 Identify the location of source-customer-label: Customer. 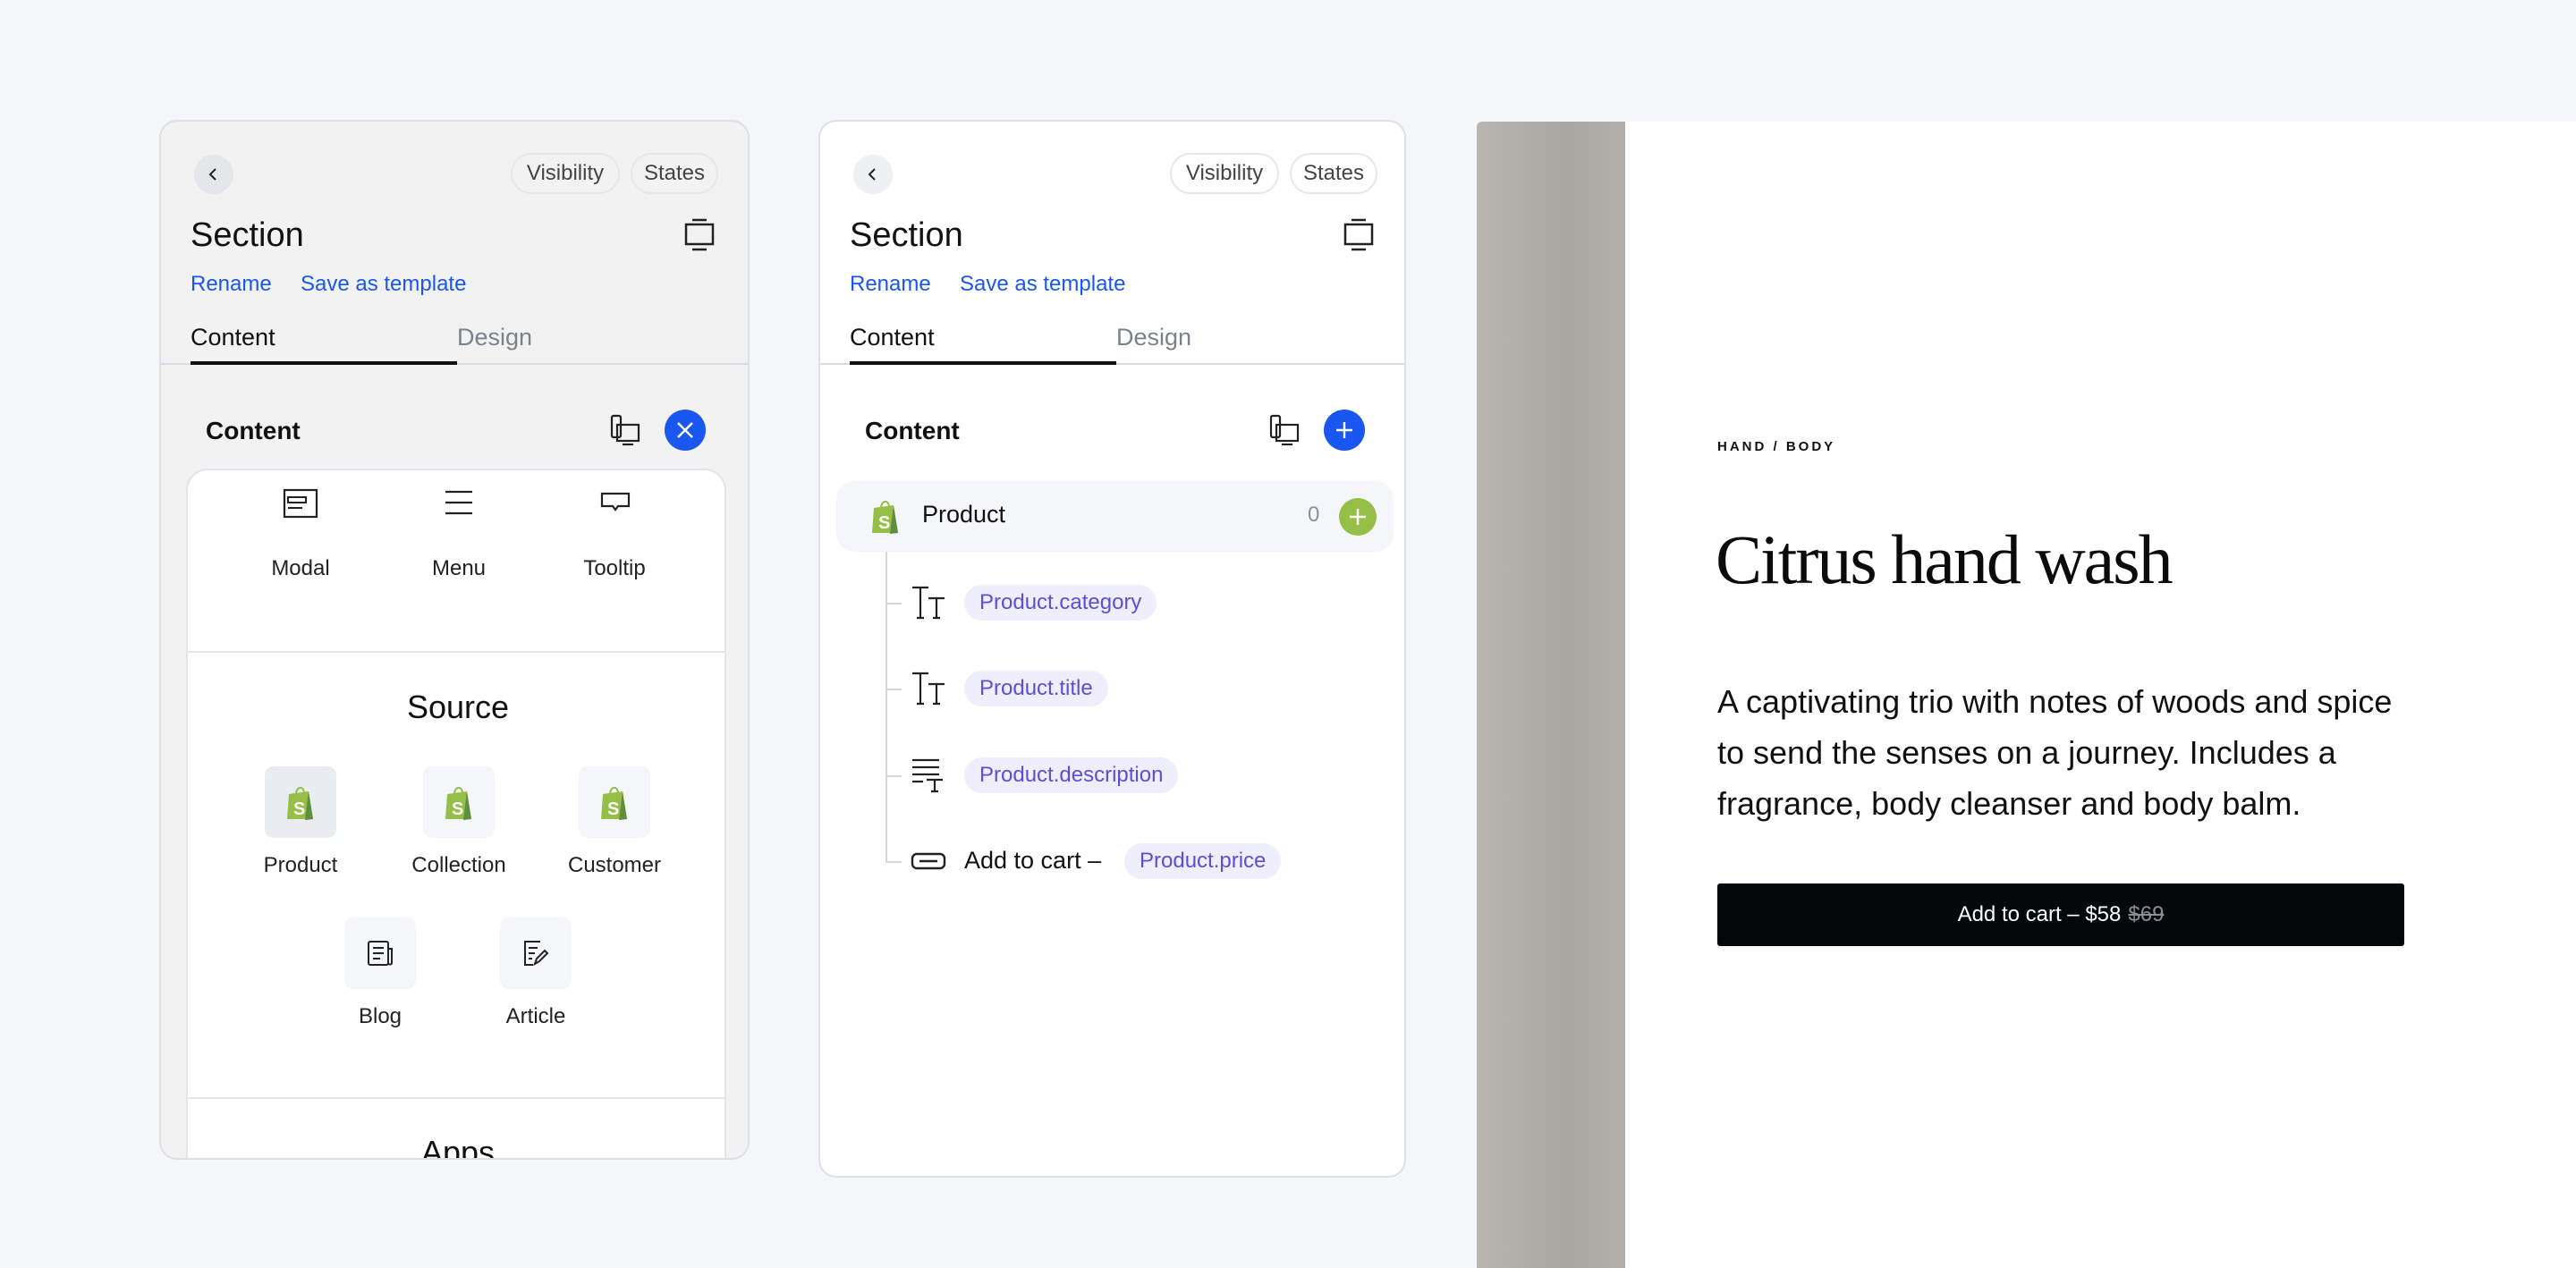
(614, 865).